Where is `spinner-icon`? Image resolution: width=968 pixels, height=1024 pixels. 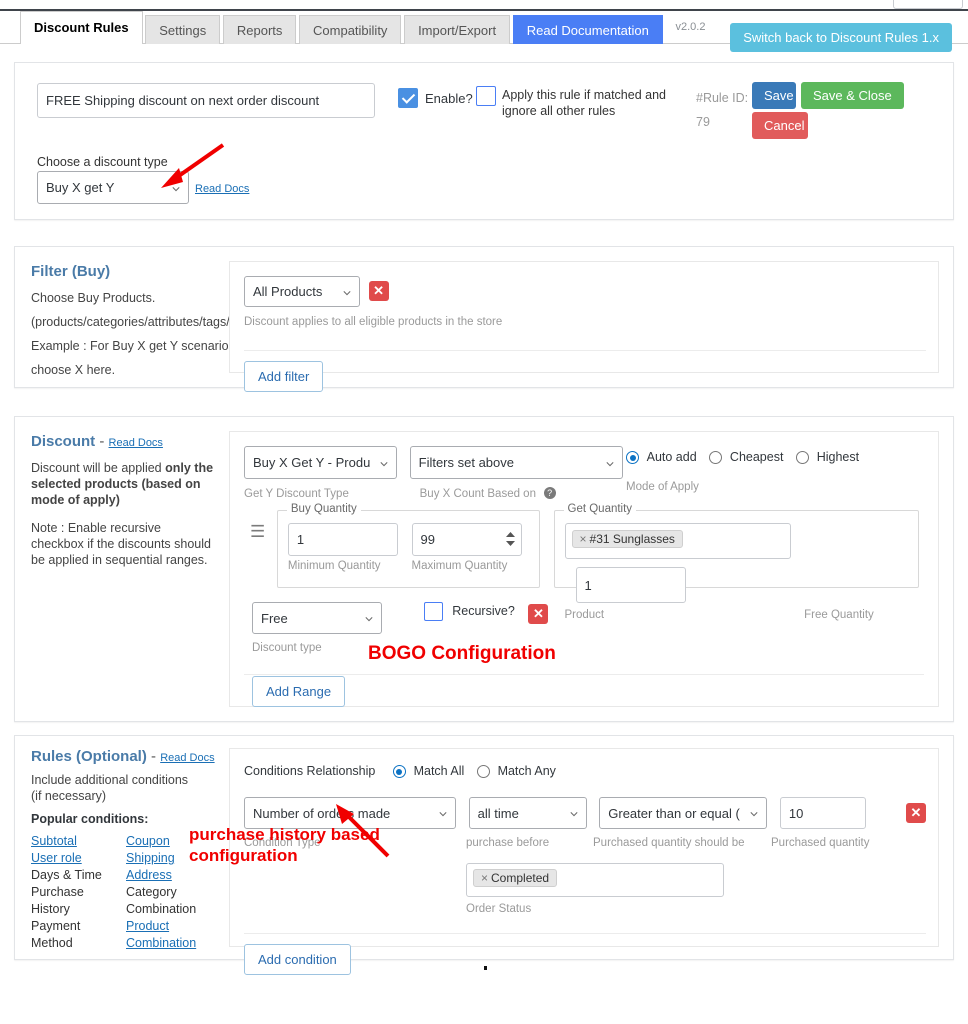 spinner-icon is located at coordinates (510, 539).